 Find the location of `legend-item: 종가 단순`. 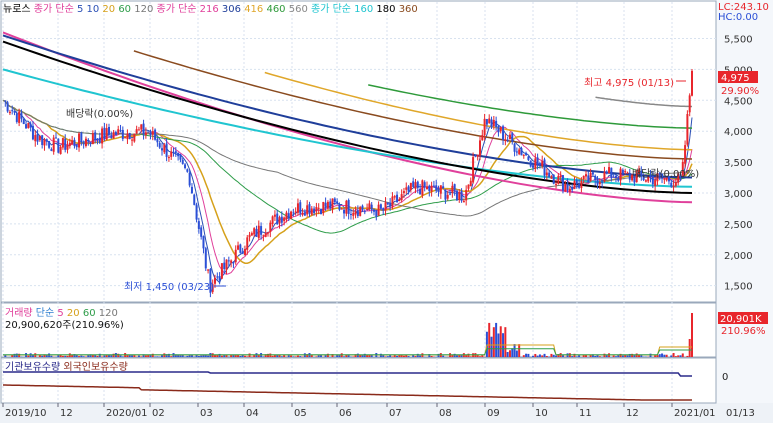

legend-item: 종가 단순 is located at coordinates (329, 9).